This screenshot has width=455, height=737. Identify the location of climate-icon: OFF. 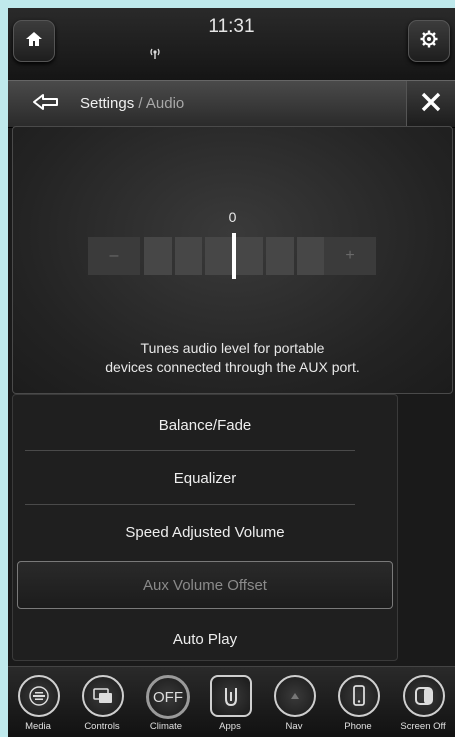
(168, 697).